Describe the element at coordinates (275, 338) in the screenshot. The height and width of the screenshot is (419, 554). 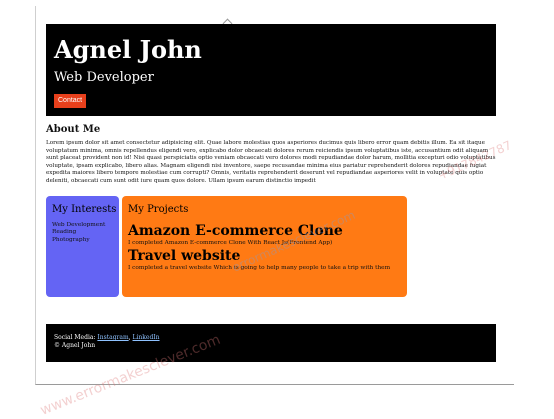
I see `social-media-row: Social Media: Instagram, LinkedIn` at that location.